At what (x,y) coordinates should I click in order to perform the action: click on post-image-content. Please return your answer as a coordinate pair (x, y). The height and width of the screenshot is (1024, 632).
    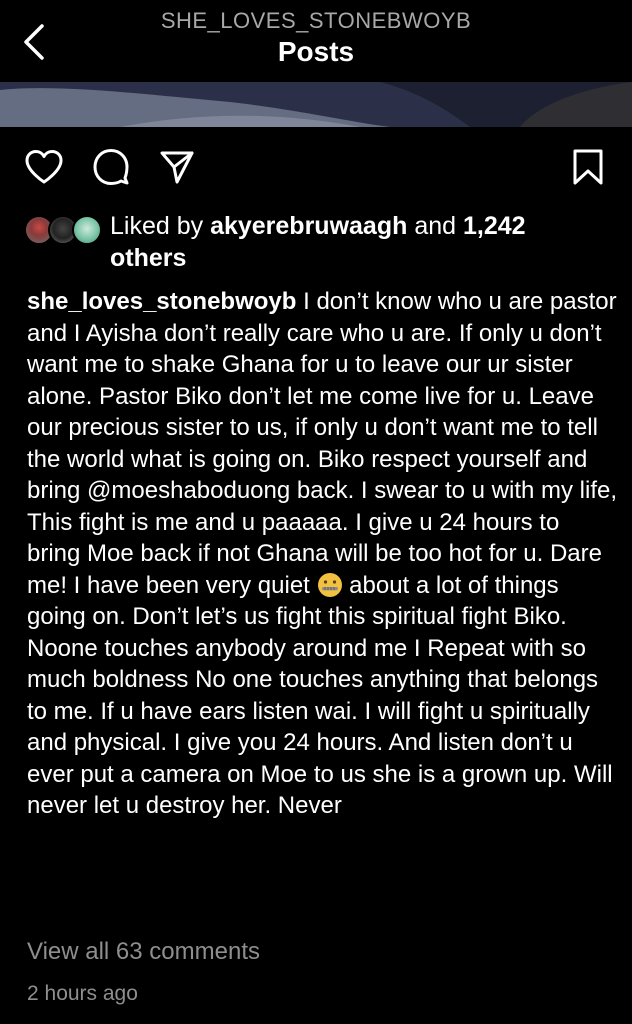
    Looking at the image, I should click on (316, 104).